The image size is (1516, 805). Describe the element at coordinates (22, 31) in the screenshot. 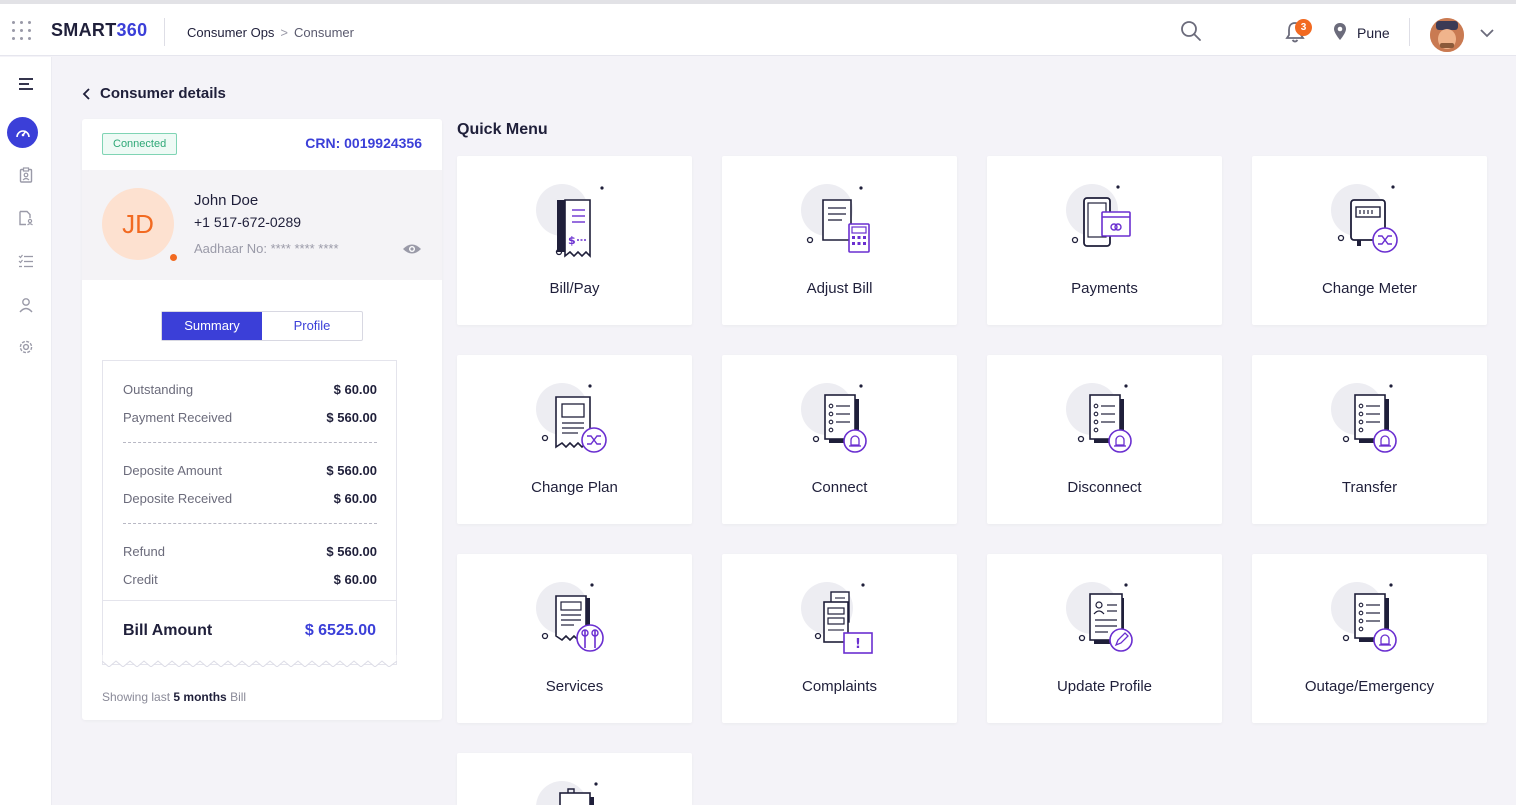

I see `apps-grid-icon` at that location.